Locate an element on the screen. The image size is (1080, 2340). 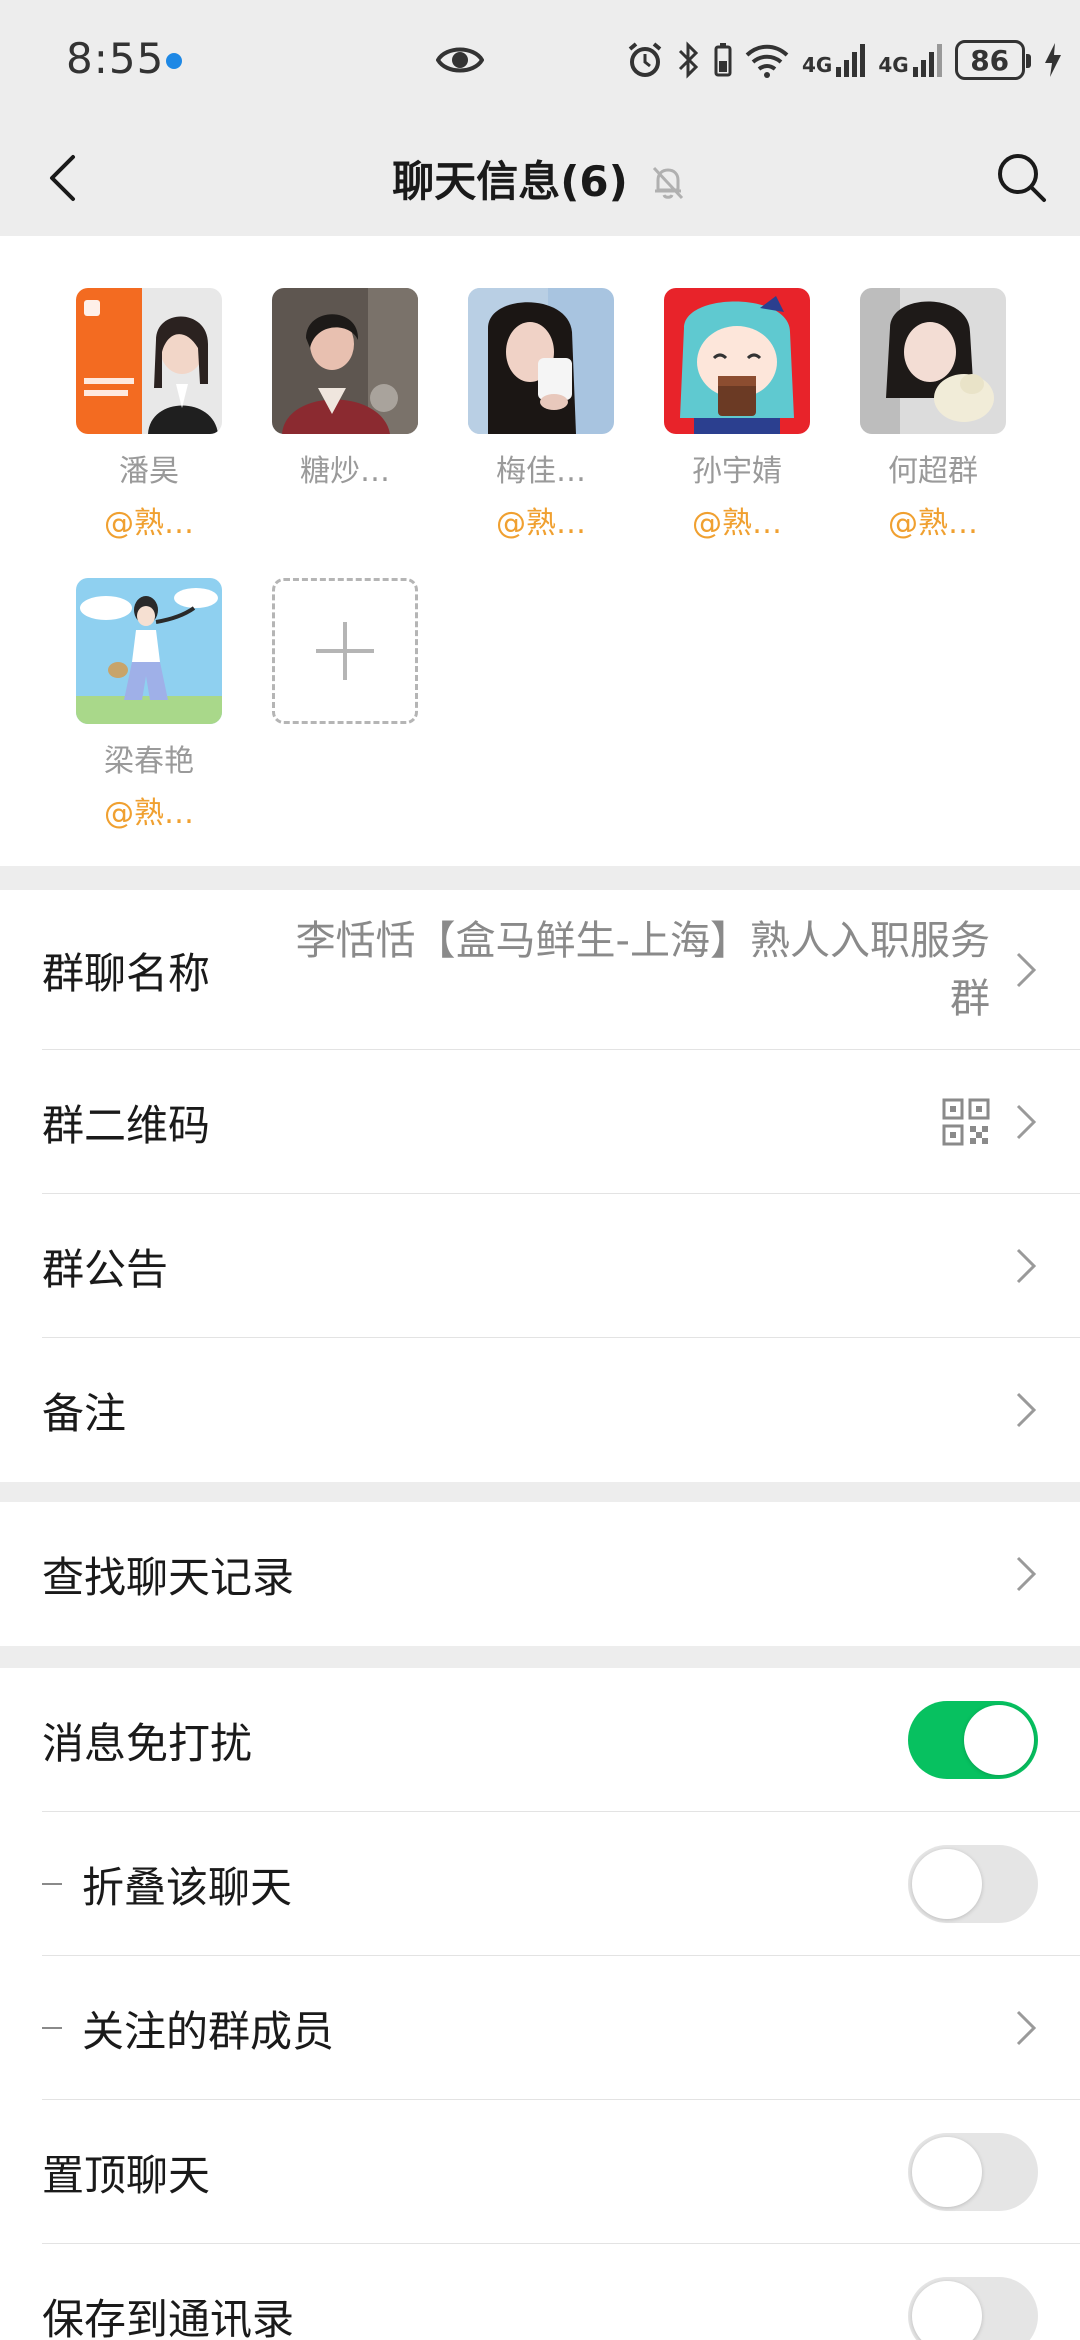
add-member-button is located at coordinates (345, 651).